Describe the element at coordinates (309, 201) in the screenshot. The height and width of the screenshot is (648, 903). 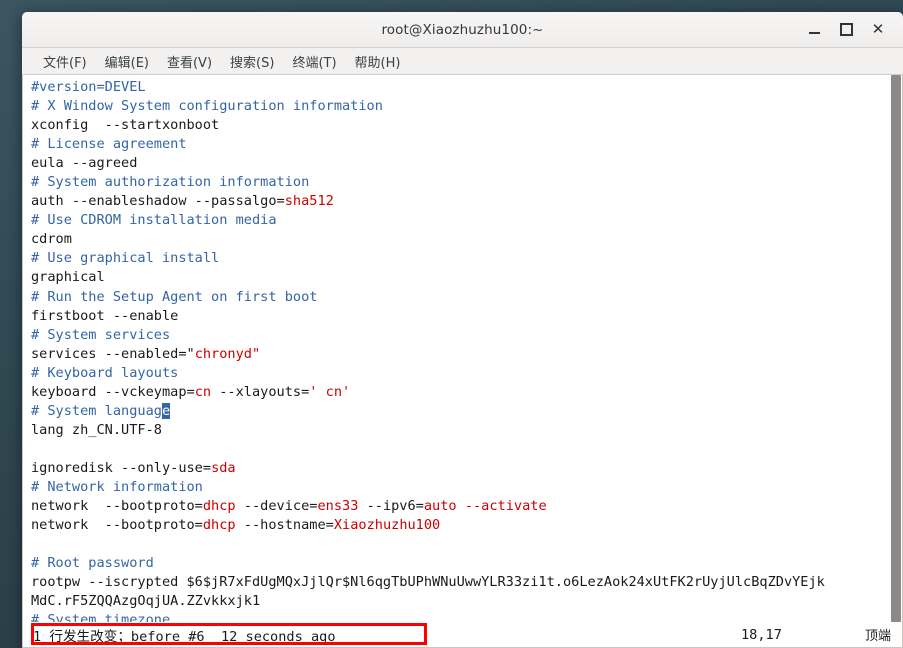
I see `editor-text-span: sha512` at that location.